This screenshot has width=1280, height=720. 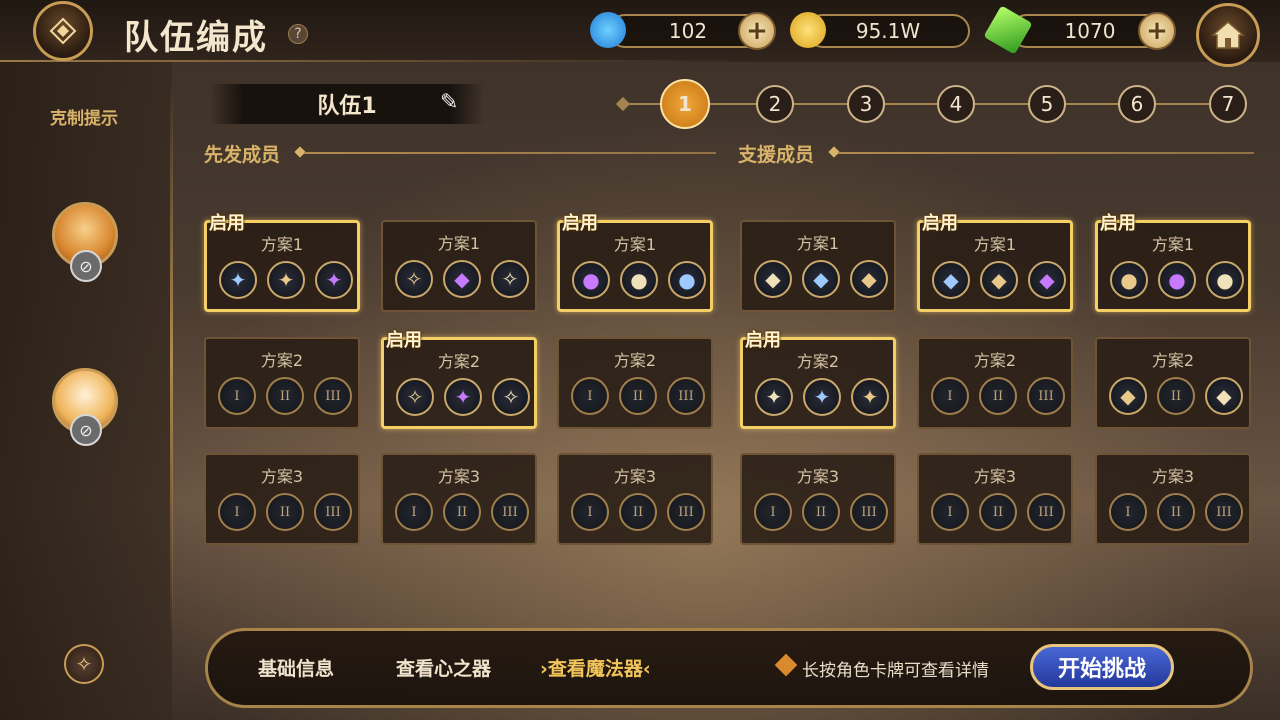 What do you see at coordinates (296, 667) in the screenshot?
I see `tab-basic-info: 基础信息` at bounding box center [296, 667].